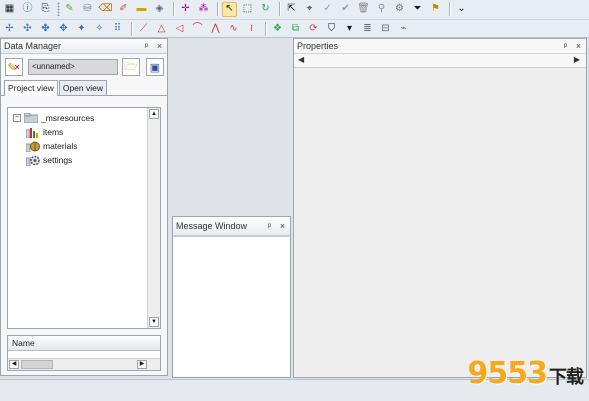 The image size is (589, 401). I want to click on message-window-titlebar: Message Window ᵖ ×, so click(231, 226).